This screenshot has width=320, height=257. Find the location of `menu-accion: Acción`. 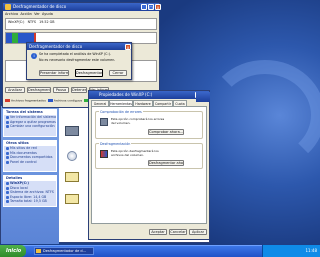

menu-accion: Acción is located at coordinates (26, 14).